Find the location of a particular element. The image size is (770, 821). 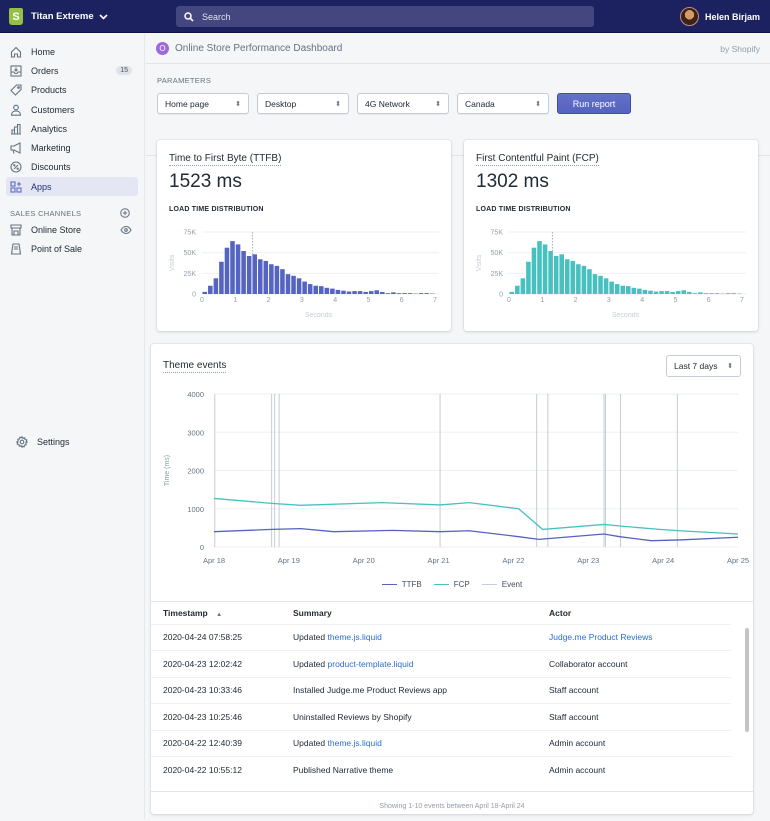

x-tick-label: Apr 23 is located at coordinates (588, 560).